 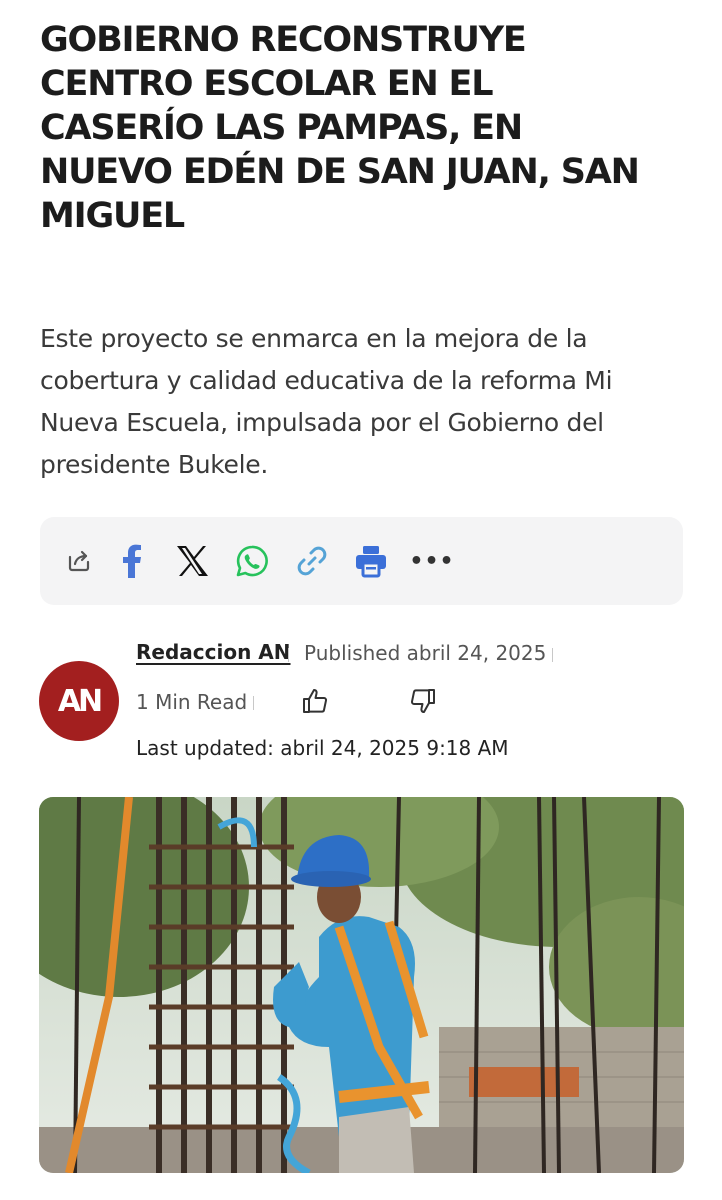 I want to click on more-label: •••, so click(x=432, y=561).